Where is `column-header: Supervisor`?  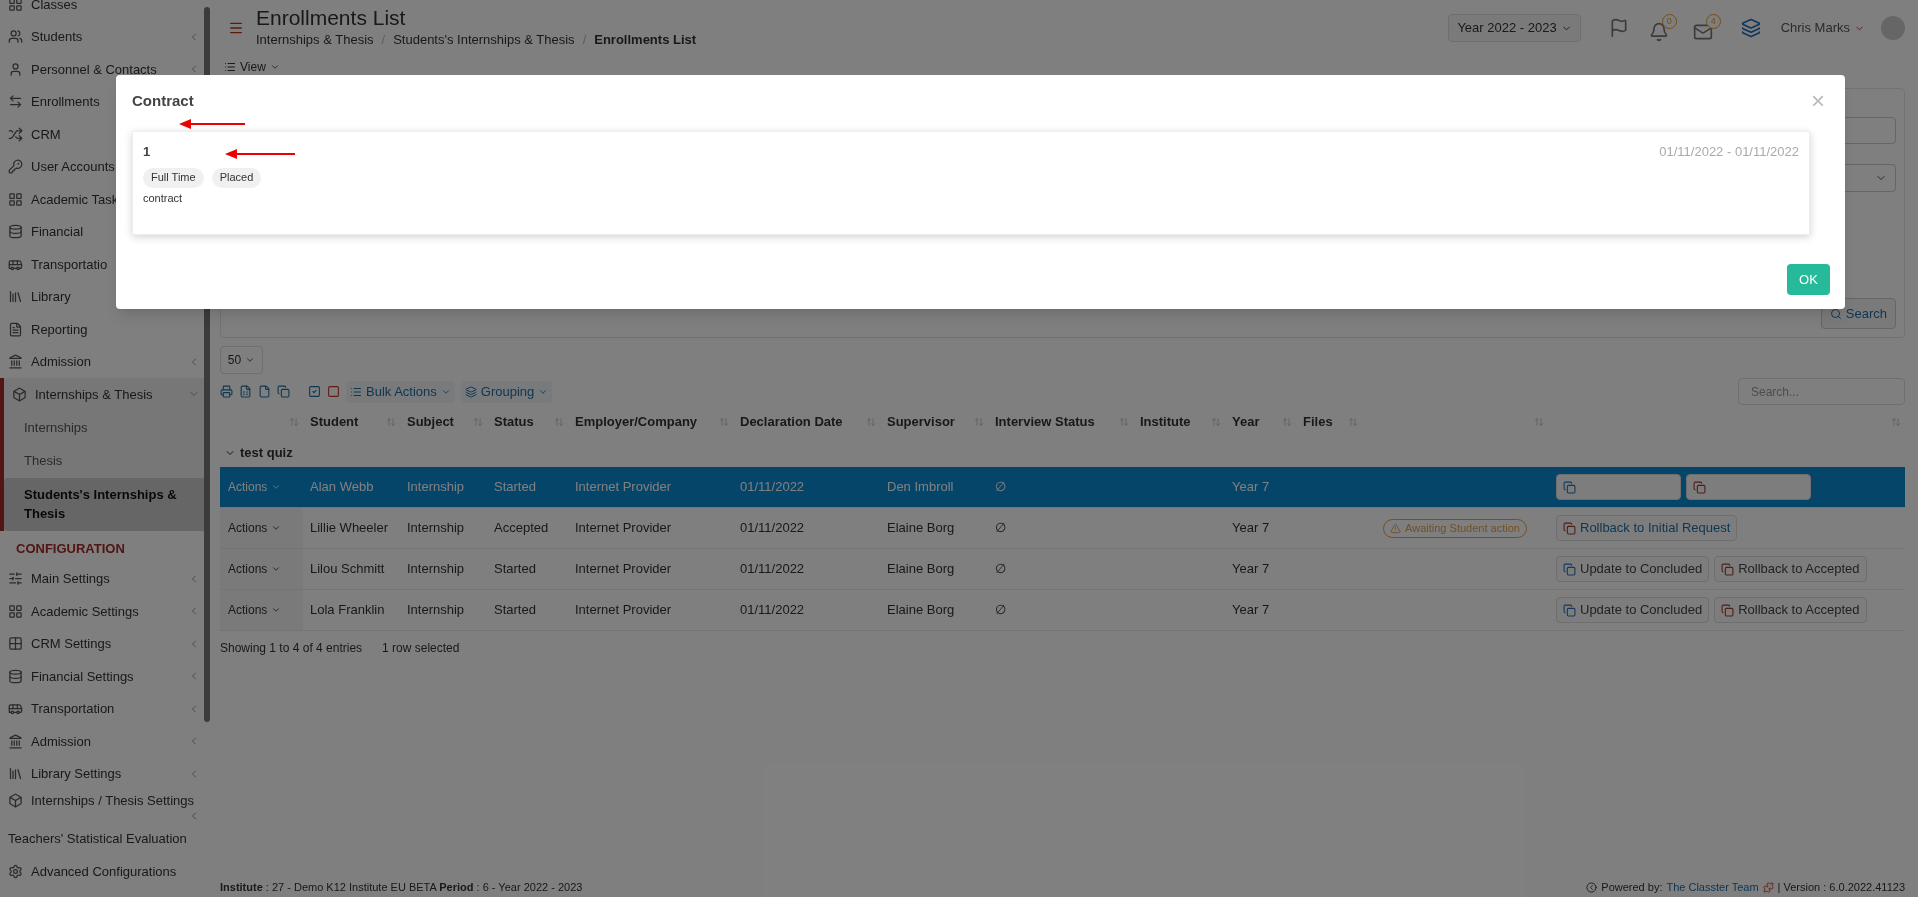
column-header: Supervisor is located at coordinates (921, 422).